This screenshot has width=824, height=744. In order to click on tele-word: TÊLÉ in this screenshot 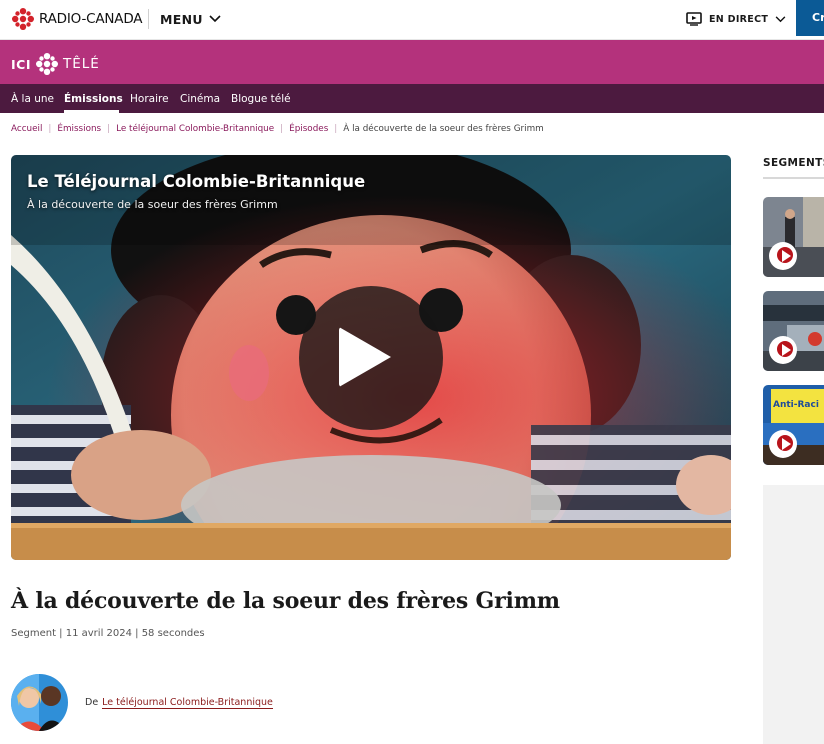, I will do `click(81, 64)`.